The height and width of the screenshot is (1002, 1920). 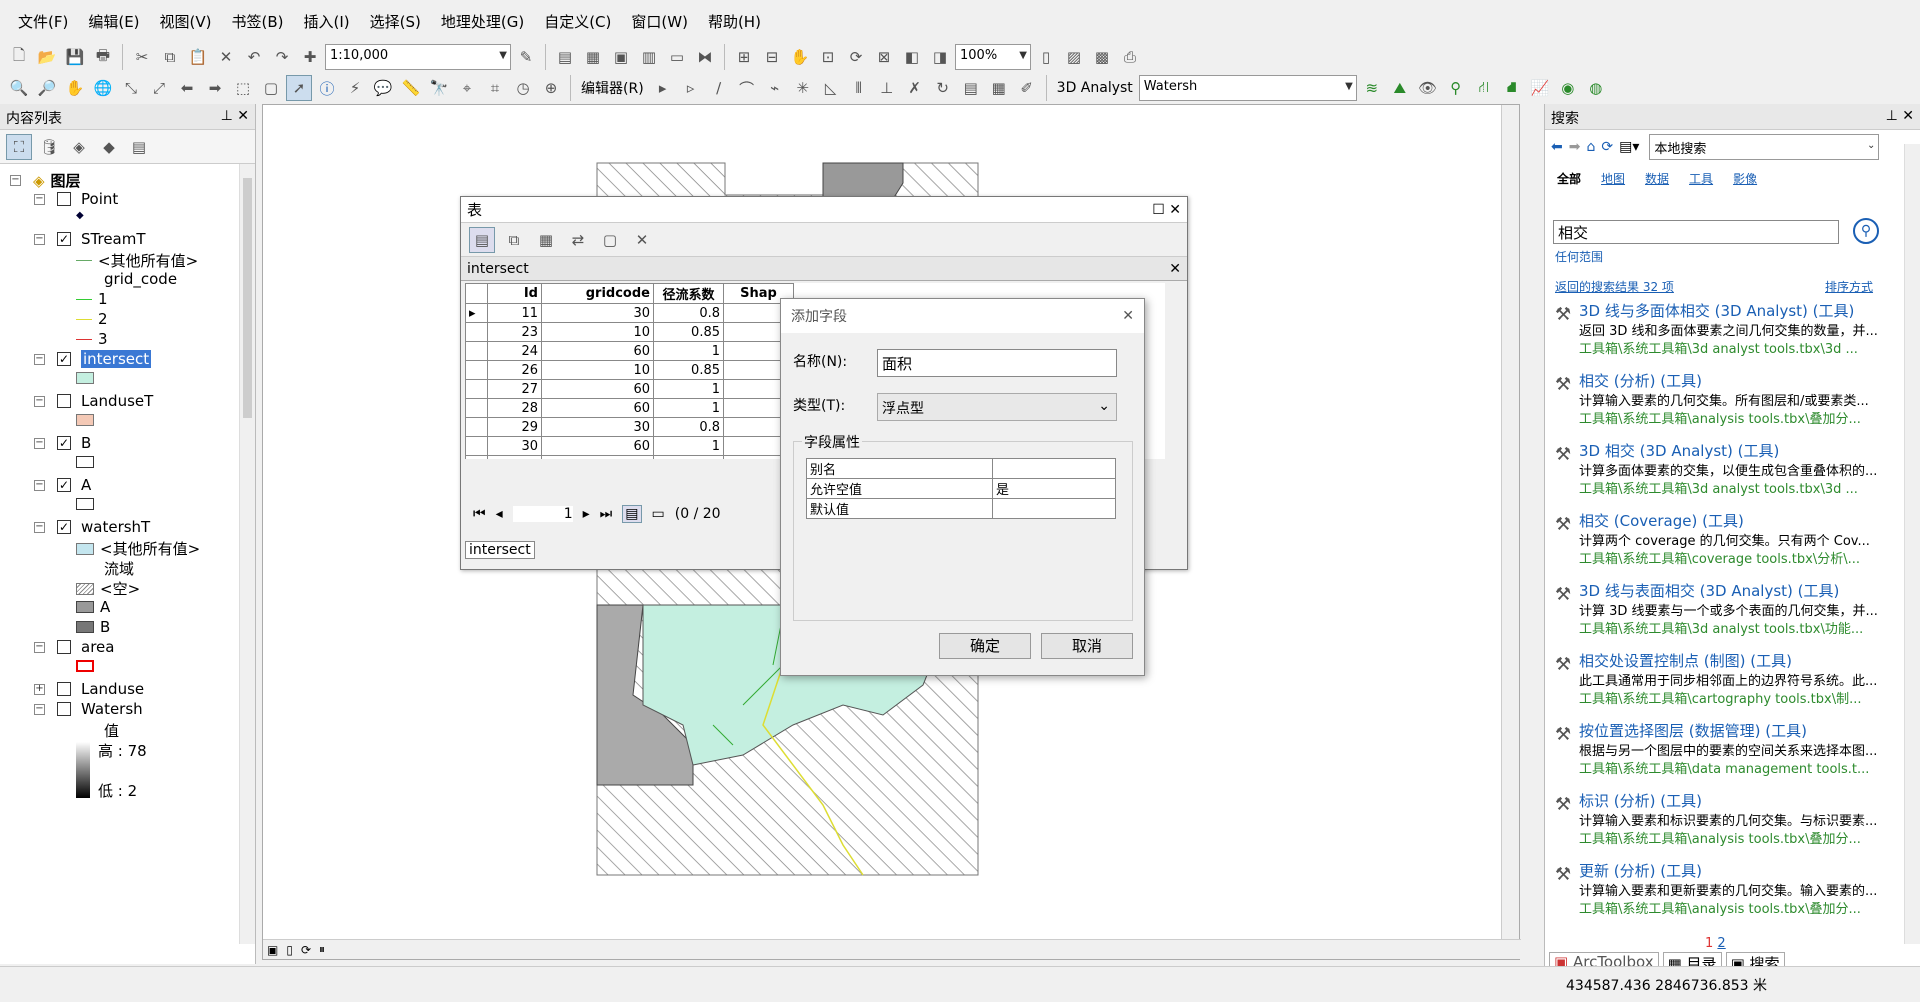 What do you see at coordinates (103, 88) in the screenshot?
I see `globe-icon: 🌐` at bounding box center [103, 88].